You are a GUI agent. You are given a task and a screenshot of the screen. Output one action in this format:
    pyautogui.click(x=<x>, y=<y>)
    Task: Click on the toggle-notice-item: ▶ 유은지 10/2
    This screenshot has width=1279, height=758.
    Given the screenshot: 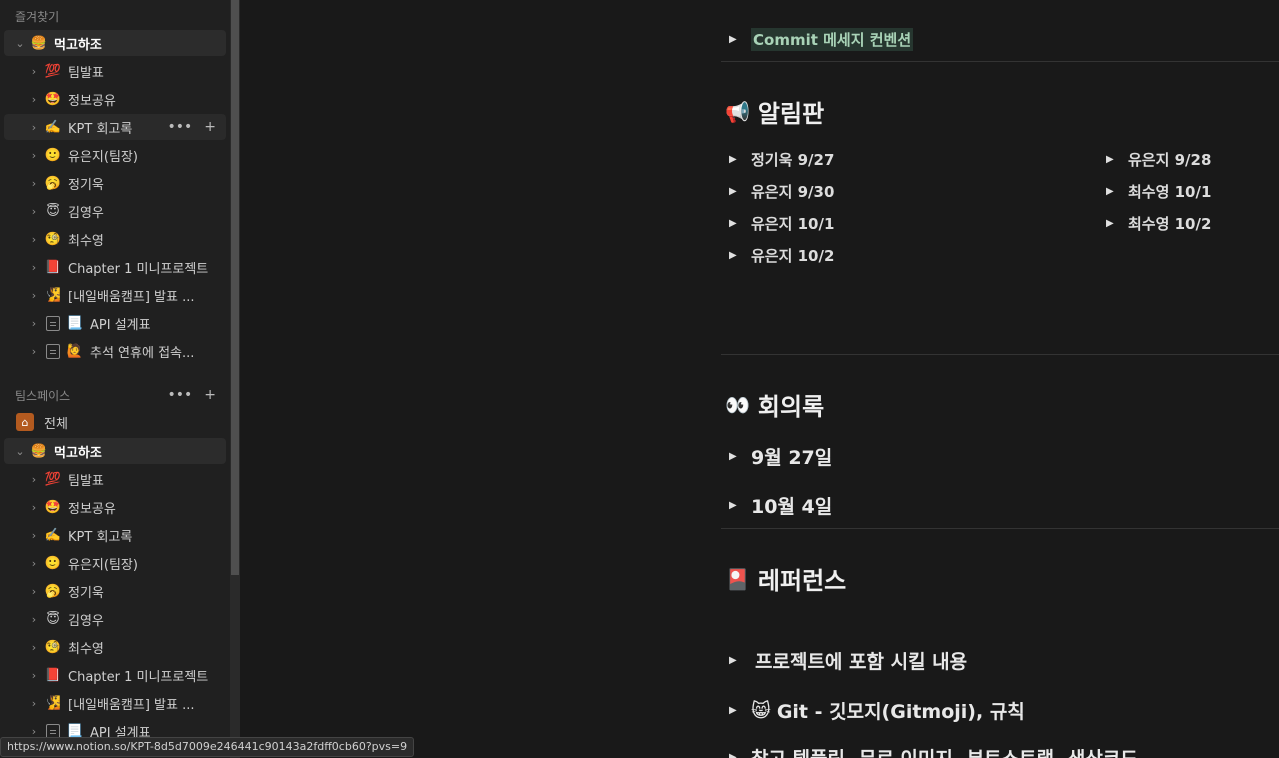 What is the action you would take?
    pyautogui.click(x=781, y=255)
    